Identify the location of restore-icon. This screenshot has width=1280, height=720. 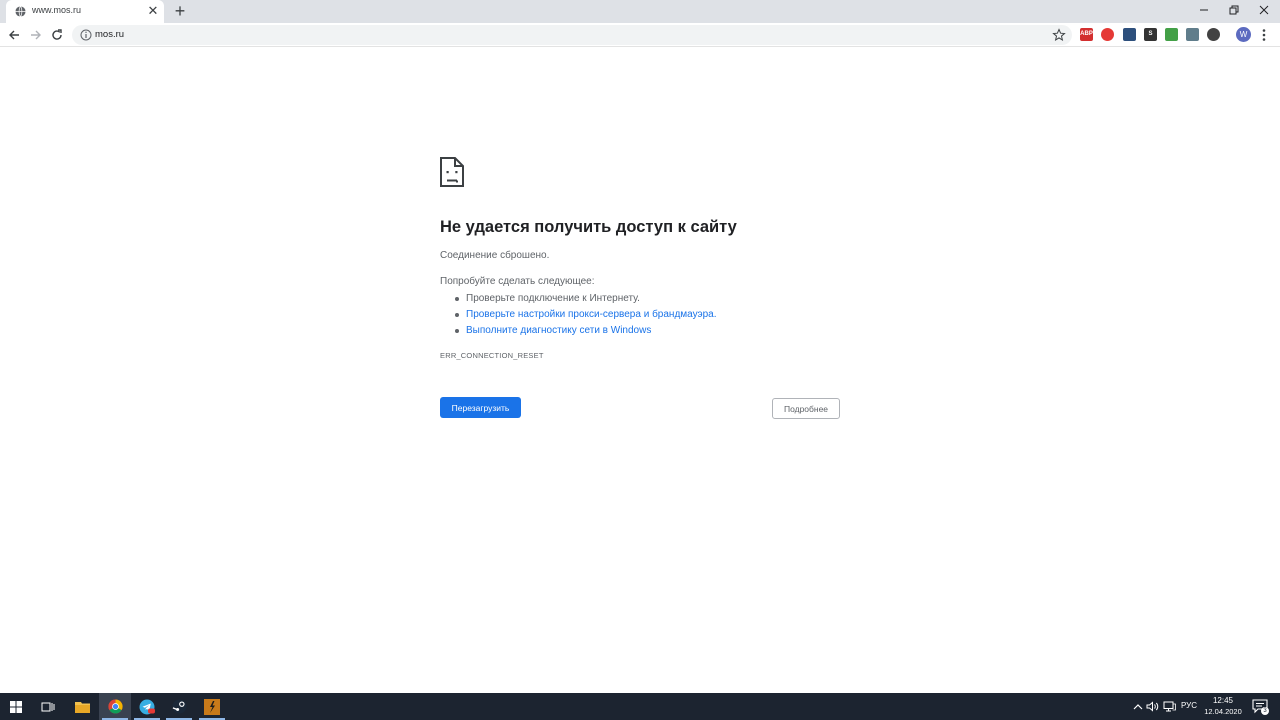
(1234, 10).